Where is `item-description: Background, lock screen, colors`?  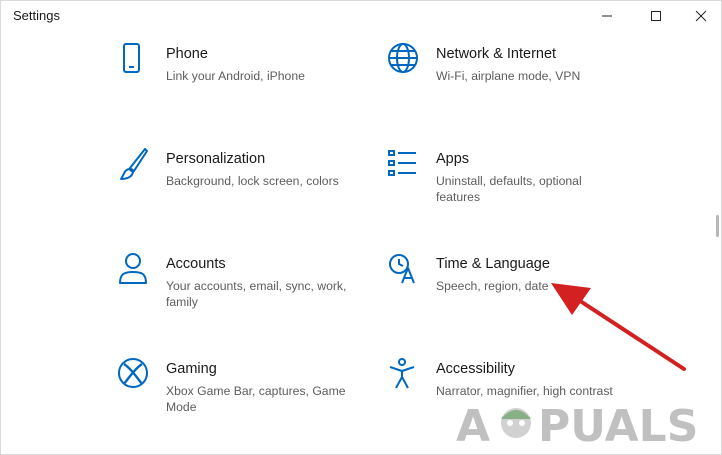
item-description: Background, lock screen, colors is located at coordinates (252, 181).